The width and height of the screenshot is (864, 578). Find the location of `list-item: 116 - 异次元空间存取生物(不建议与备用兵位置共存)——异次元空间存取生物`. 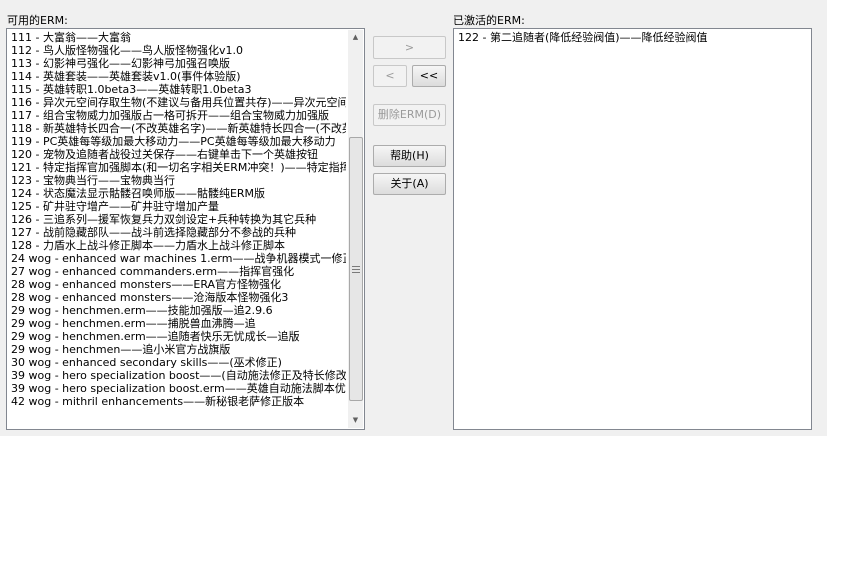

list-item: 116 - 异次元空间存取生物(不建议与备用兵位置共存)——异次元空间存取生物 is located at coordinates (177, 102).